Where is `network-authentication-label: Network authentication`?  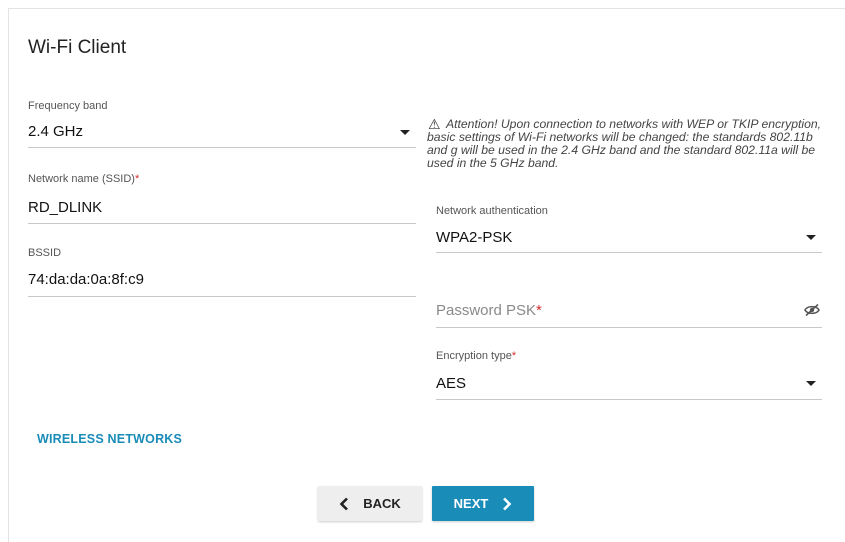
network-authentication-label: Network authentication is located at coordinates (492, 211).